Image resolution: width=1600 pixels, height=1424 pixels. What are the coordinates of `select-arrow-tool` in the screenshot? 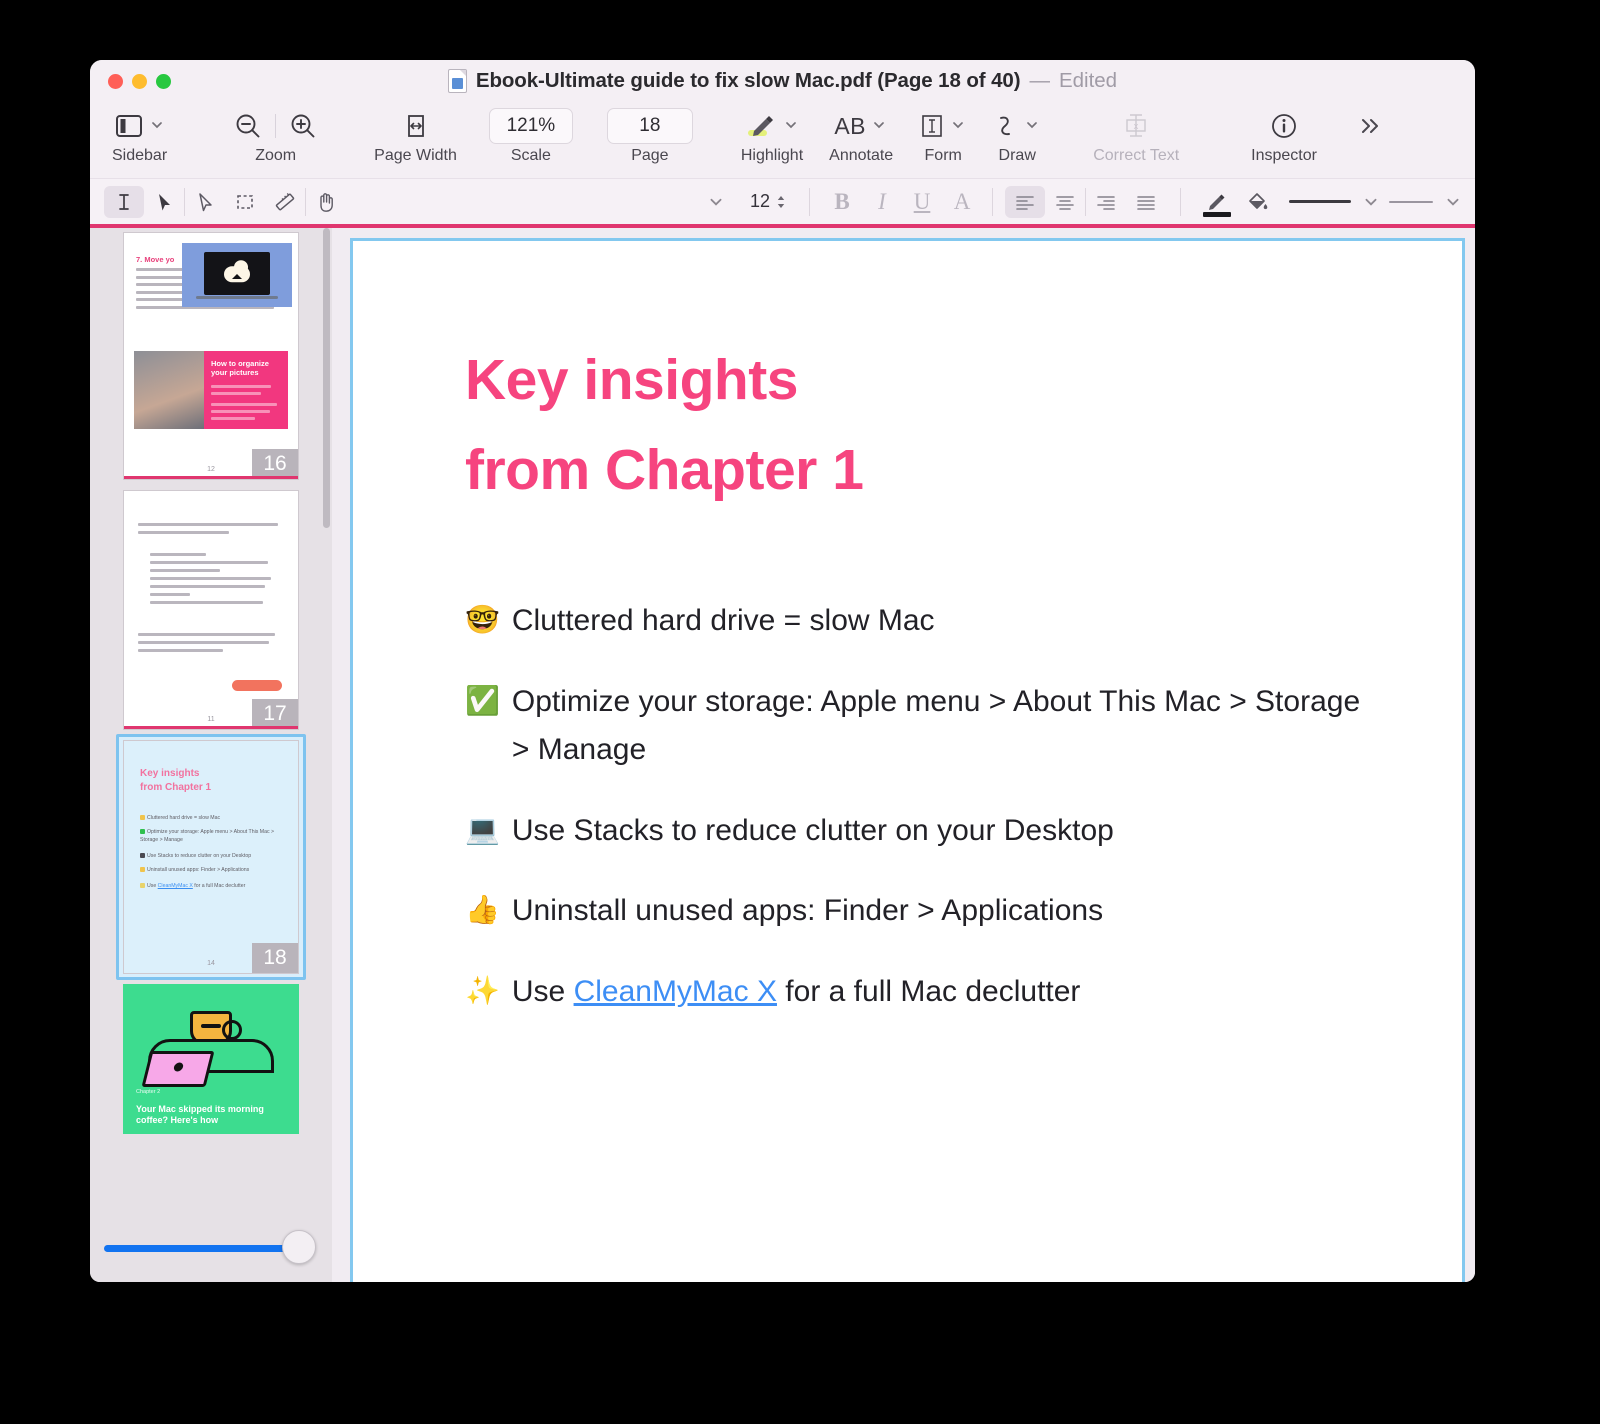 It's located at (164, 202).